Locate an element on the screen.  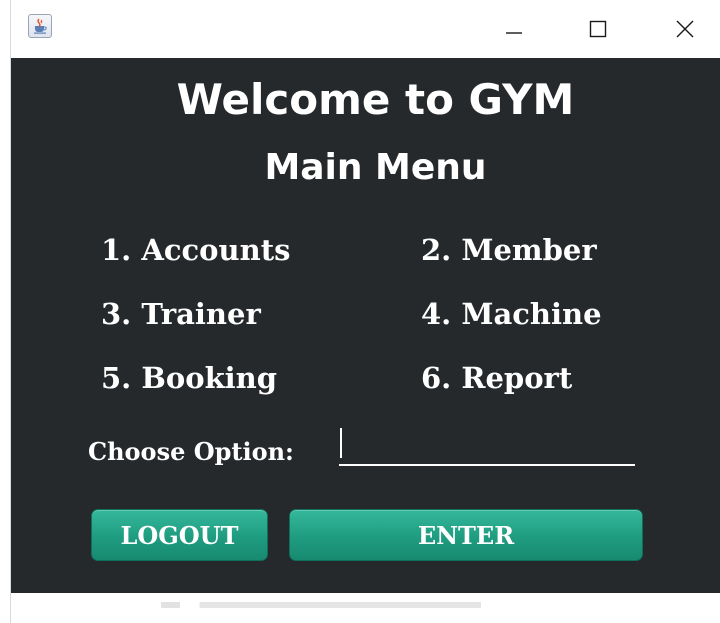
maximize-icon is located at coordinates (598, 29).